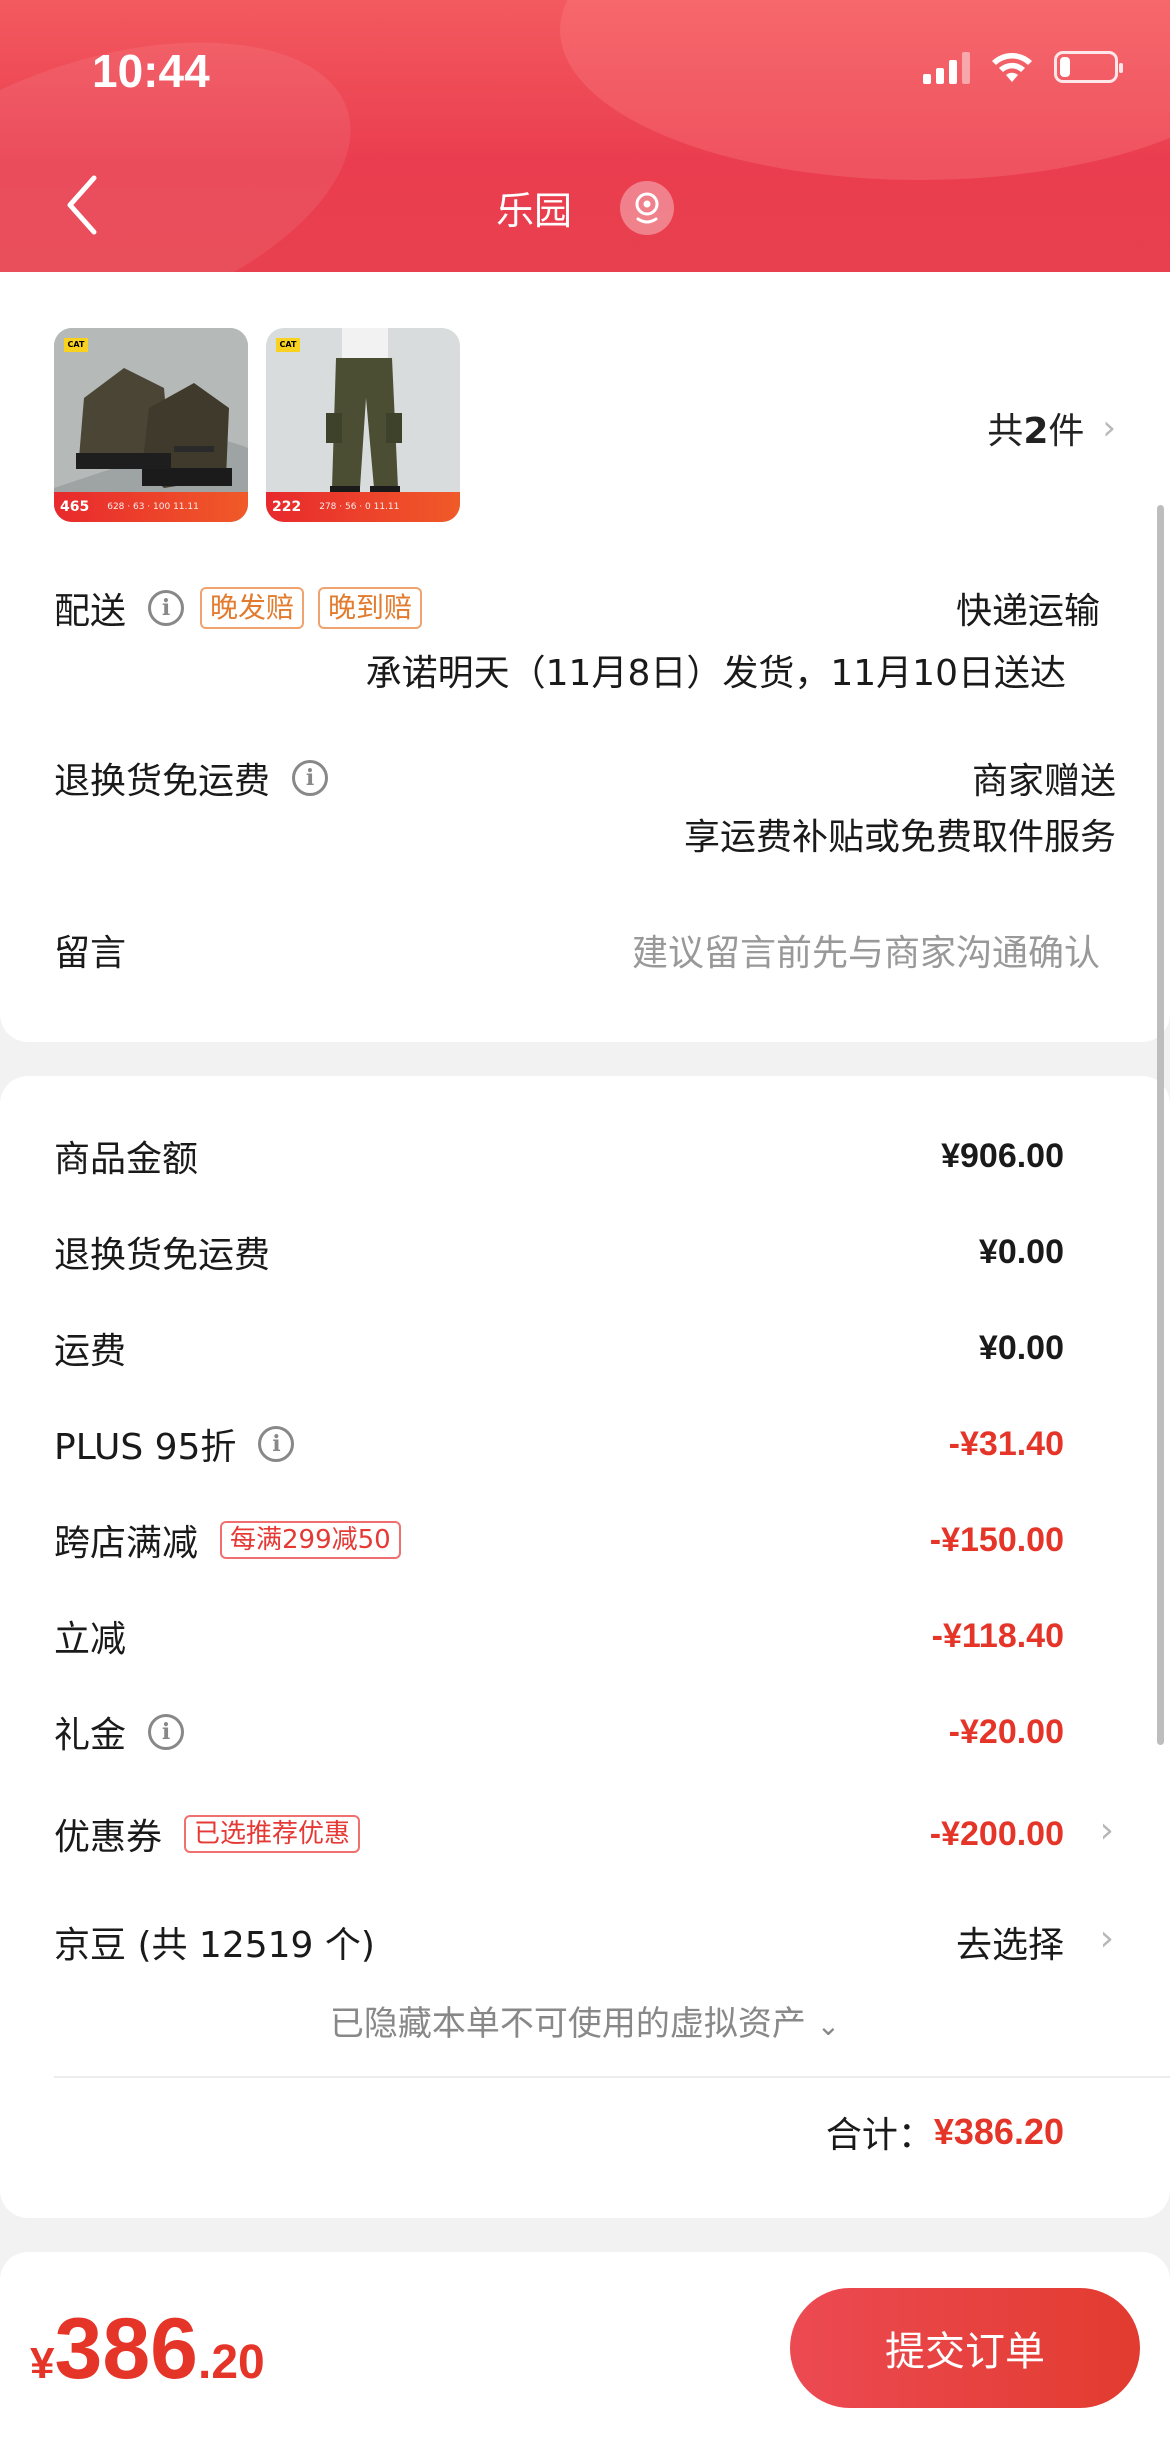 This screenshot has height=2464, width=1170. Describe the element at coordinates (585, 1636) in the screenshot. I see `summary-row: 立减 -¥118.40` at that location.